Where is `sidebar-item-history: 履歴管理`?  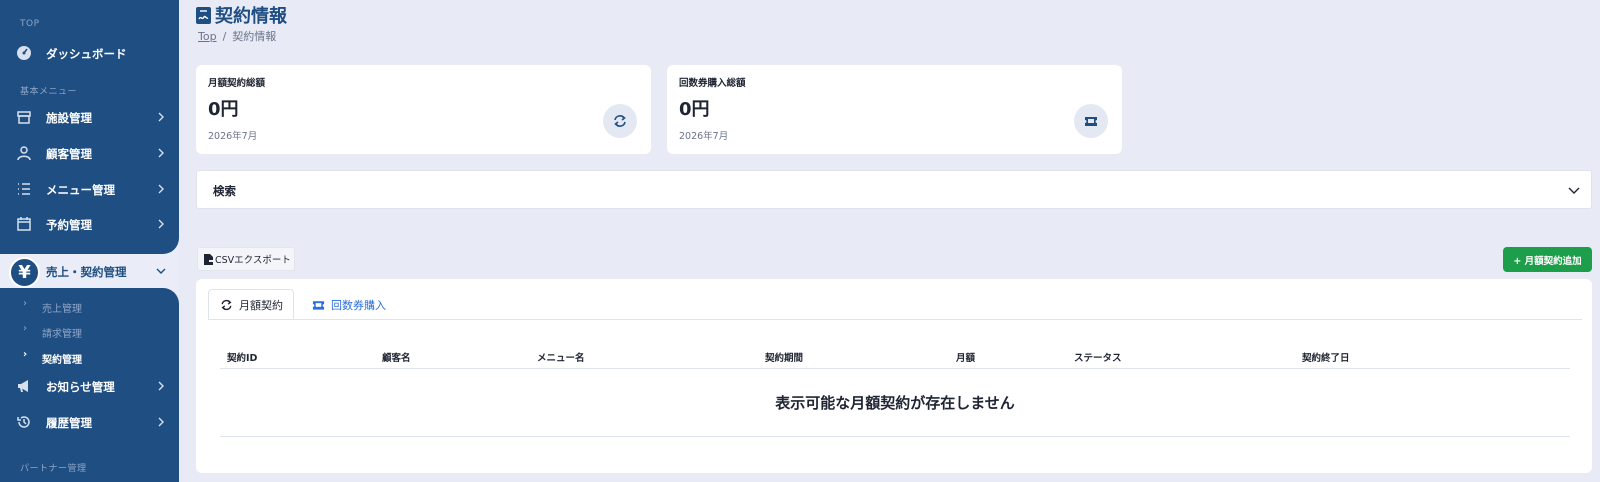
sidebar-item-history: 履歴管理 is located at coordinates (89, 422).